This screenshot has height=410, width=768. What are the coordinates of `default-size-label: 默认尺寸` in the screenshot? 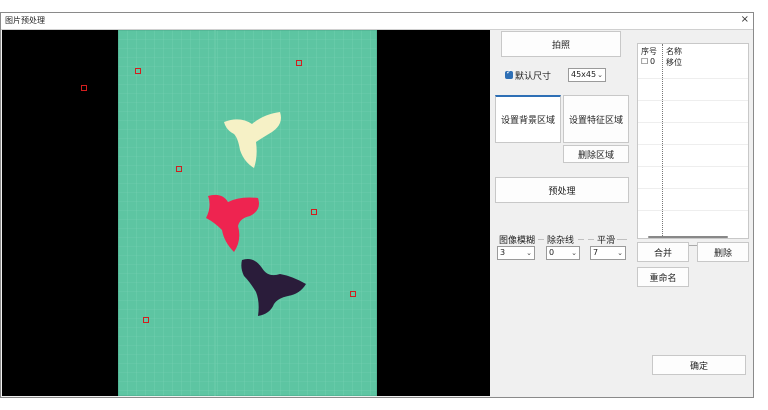 It's located at (533, 77).